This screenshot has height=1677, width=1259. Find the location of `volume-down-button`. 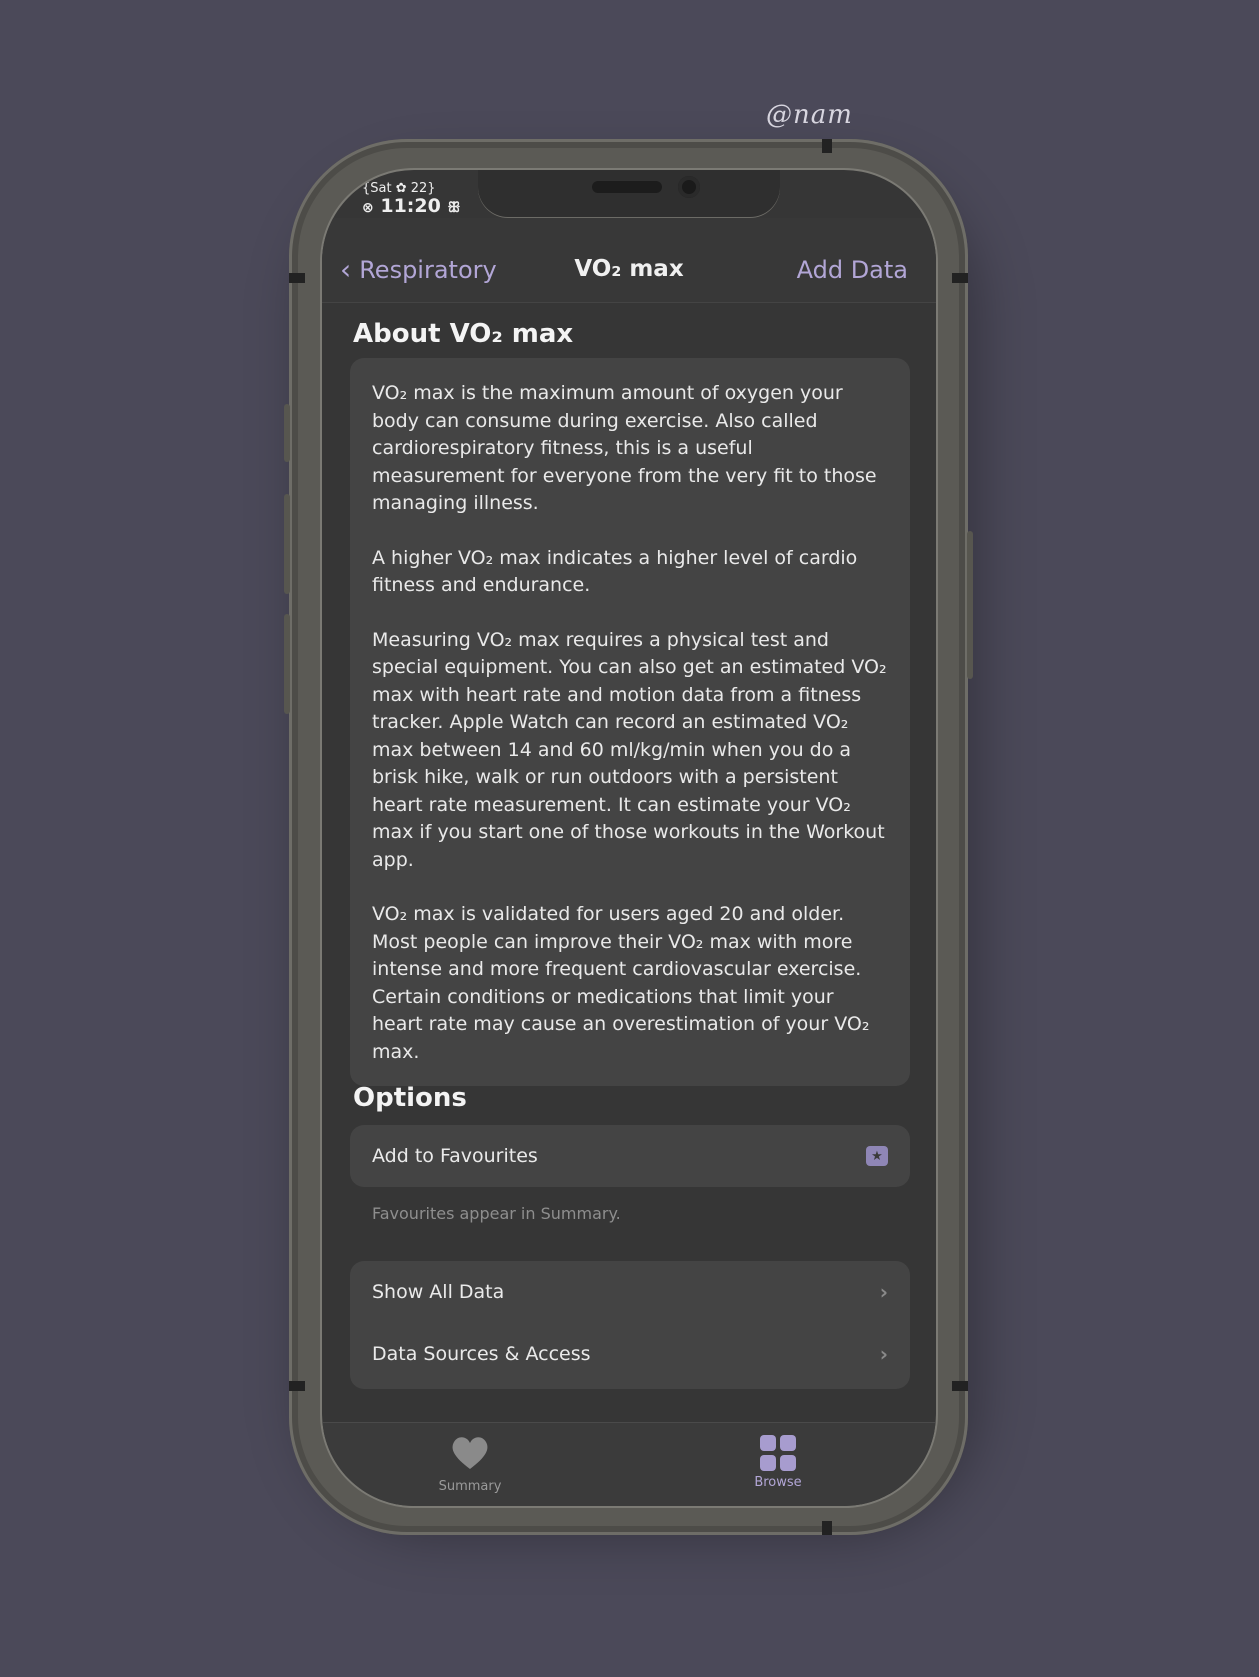

volume-down-button is located at coordinates (287, 664).